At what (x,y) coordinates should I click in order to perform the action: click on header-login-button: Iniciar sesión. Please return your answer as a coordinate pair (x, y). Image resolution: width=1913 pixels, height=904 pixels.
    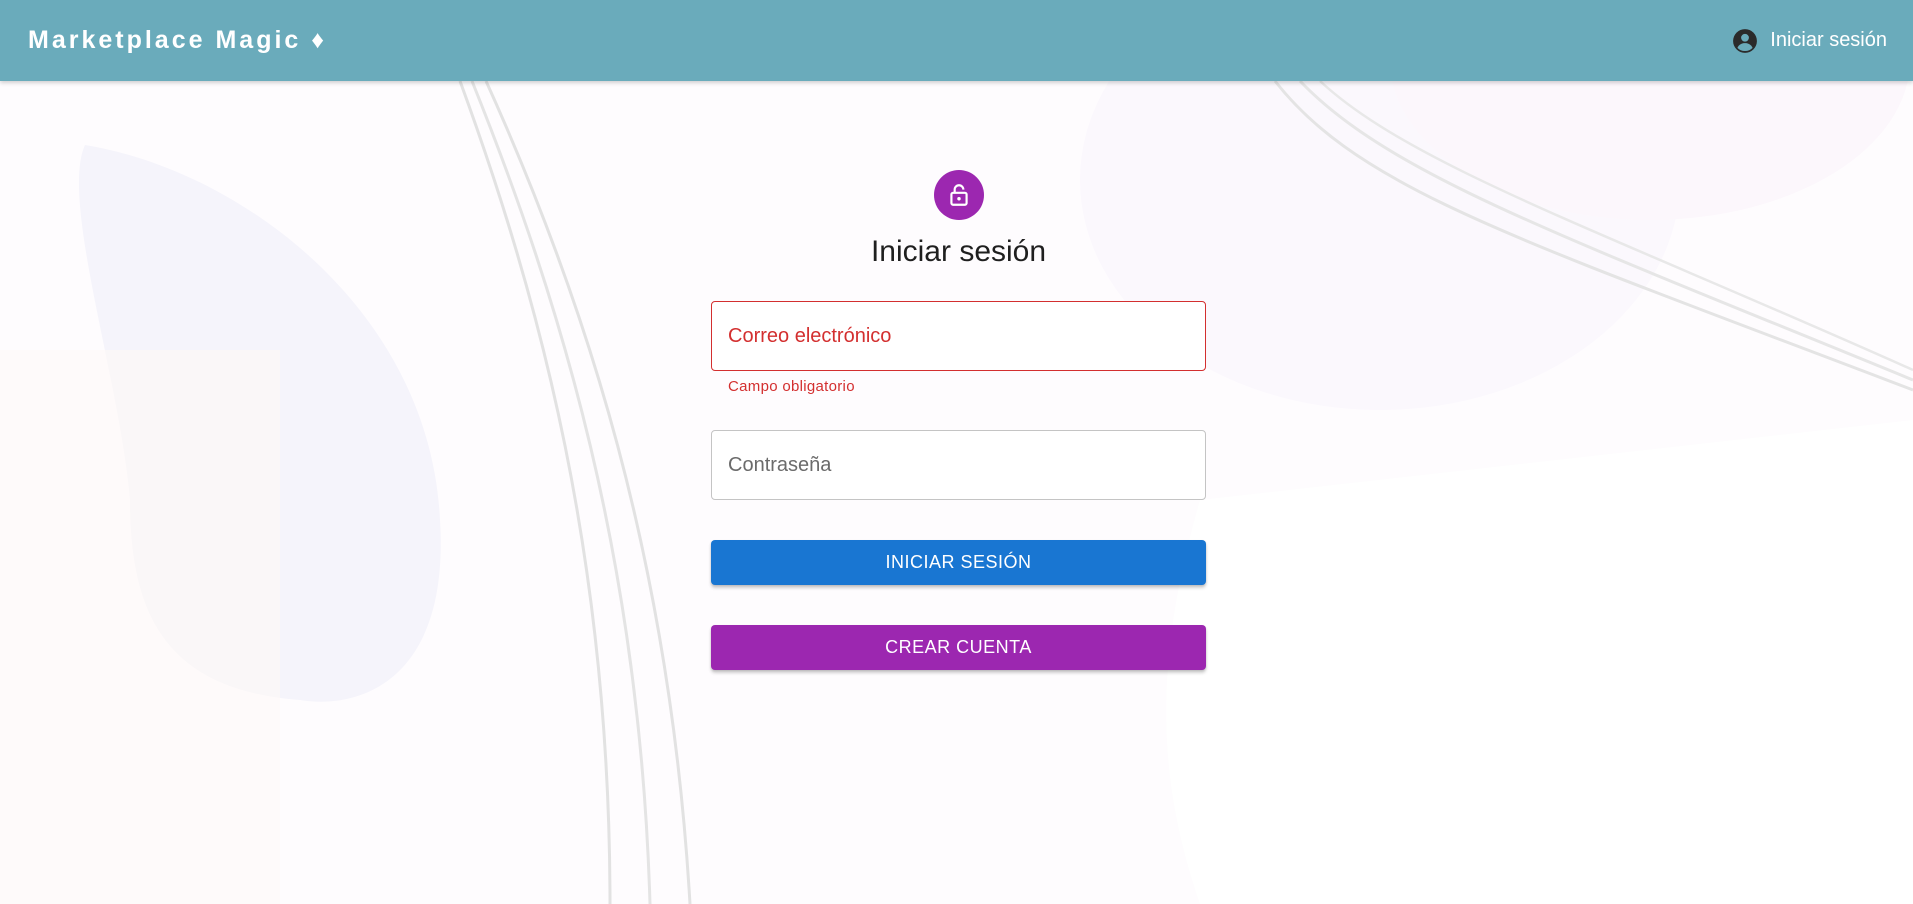
    Looking at the image, I should click on (1809, 41).